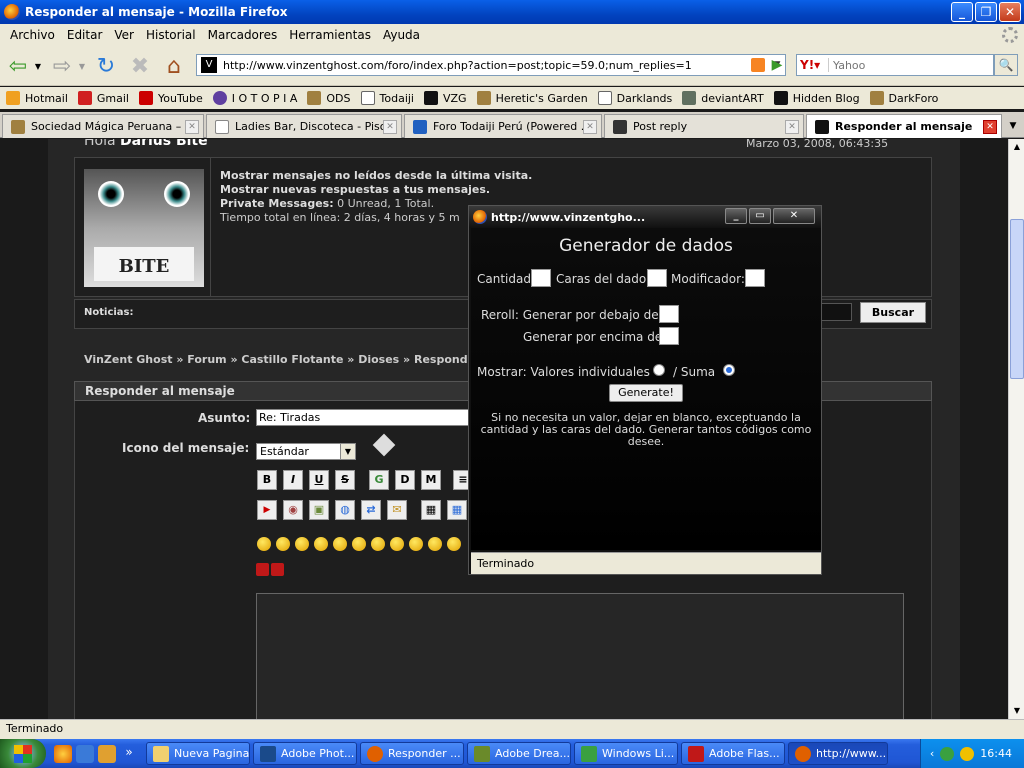 This screenshot has width=1024, height=768. I want to click on firefox-quicklaunch-icon, so click(63, 753).